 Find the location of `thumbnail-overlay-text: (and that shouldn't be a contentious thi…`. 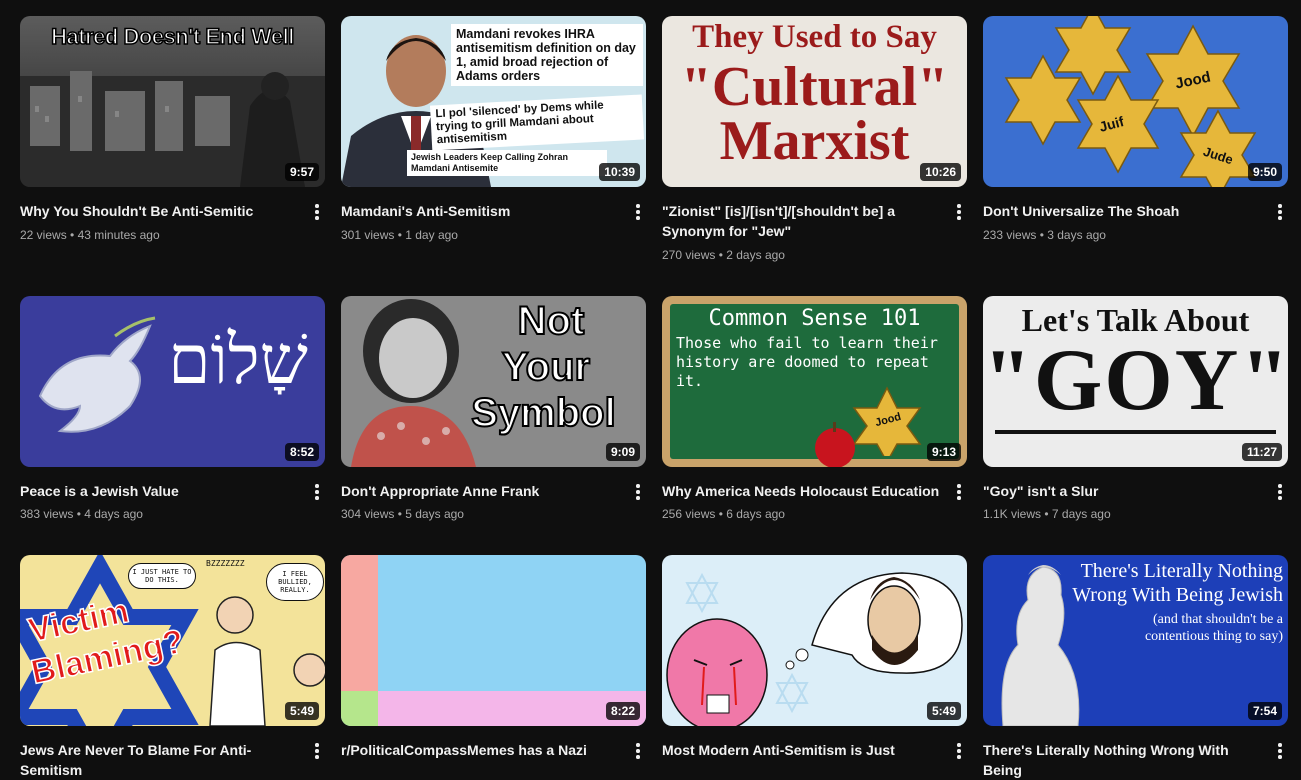

thumbnail-overlay-text: (and that shouldn't be a contentious thi… is located at coordinates (1213, 628).